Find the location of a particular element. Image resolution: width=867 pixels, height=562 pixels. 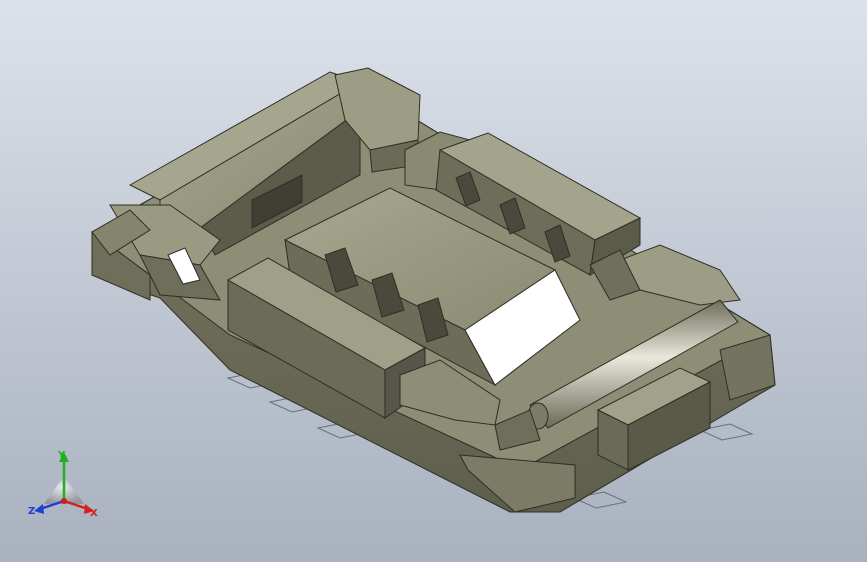

x-axis-label: X is located at coordinates (94, 513).